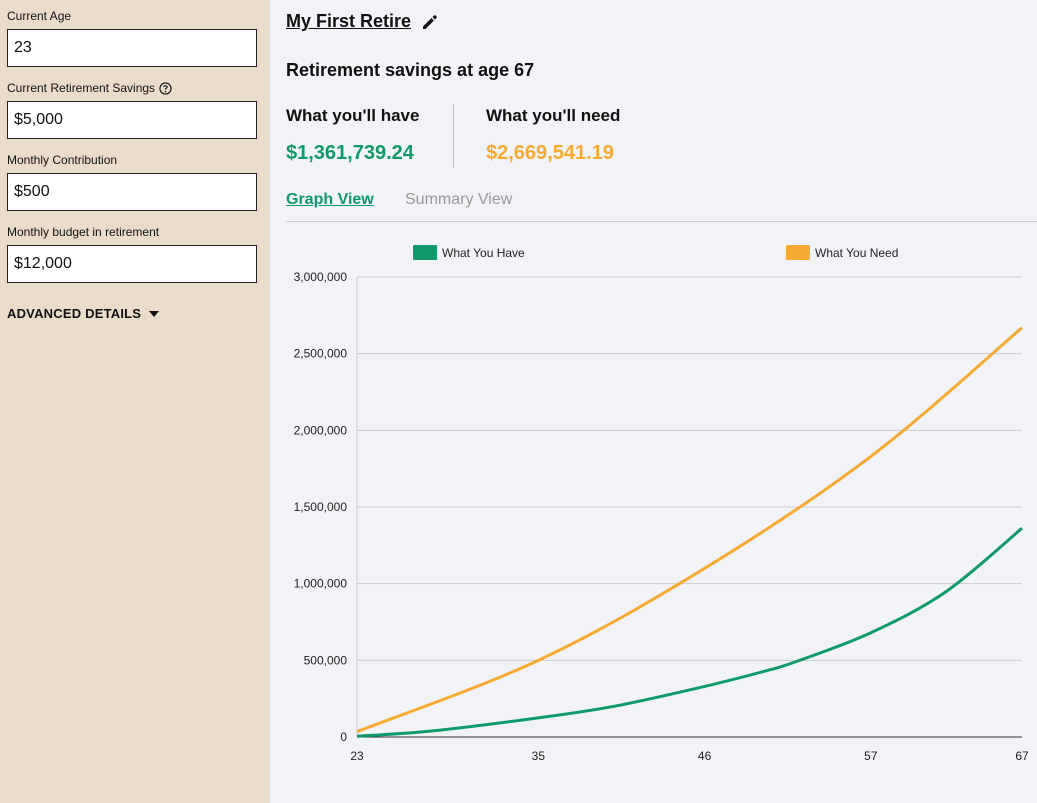 Image resolution: width=1037 pixels, height=803 pixels. Describe the element at coordinates (689, 756) in the screenshot. I see `chart-x-axis: 23 35 46 57 67` at that location.